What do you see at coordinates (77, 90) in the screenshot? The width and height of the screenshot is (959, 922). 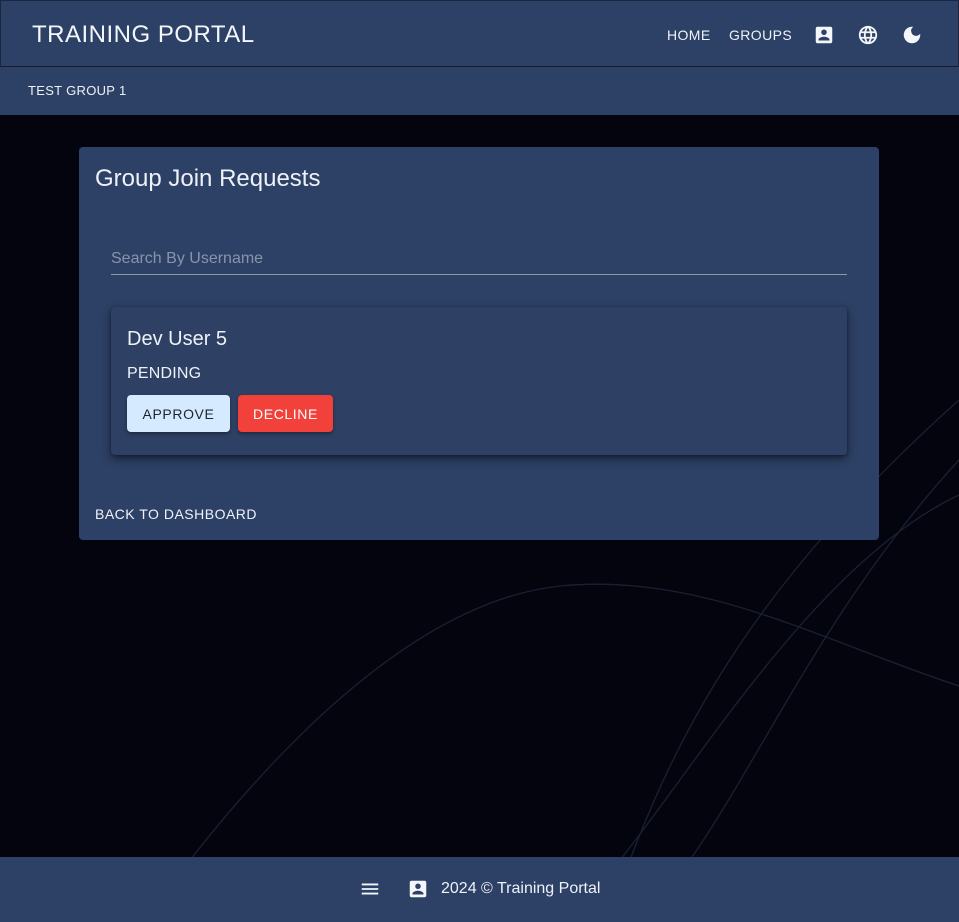 I see `breadcrumb-group-link: TEST GROUP 1` at bounding box center [77, 90].